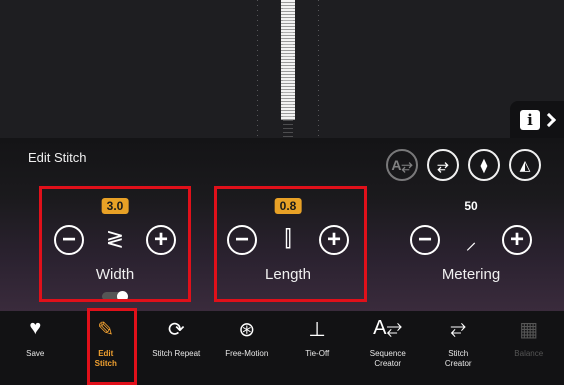 This screenshot has width=564, height=385. I want to click on stitch-pattern-dots, so click(288, 69).